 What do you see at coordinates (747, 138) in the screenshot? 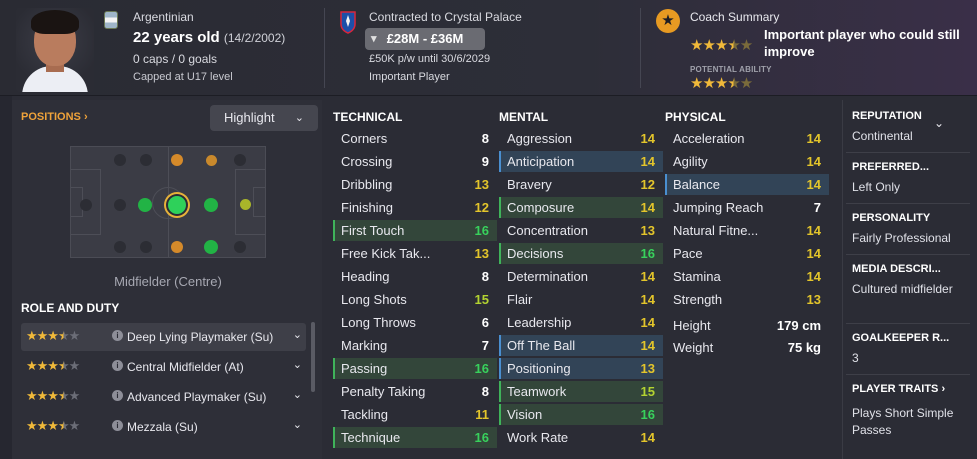
I see `attr-acceleration: Acceleration 14` at bounding box center [747, 138].